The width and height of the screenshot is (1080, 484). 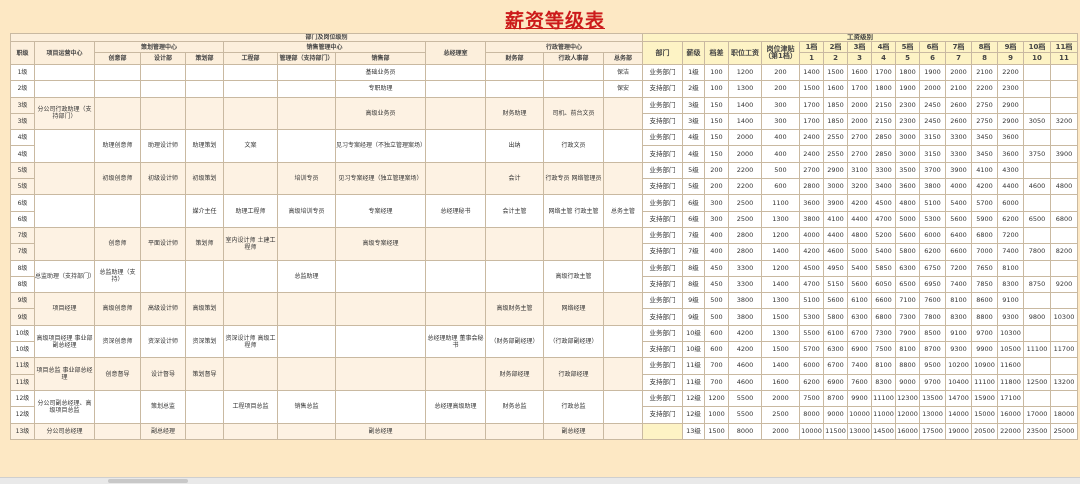 I want to click on row-level-cell: 5级, so click(x=22, y=170).